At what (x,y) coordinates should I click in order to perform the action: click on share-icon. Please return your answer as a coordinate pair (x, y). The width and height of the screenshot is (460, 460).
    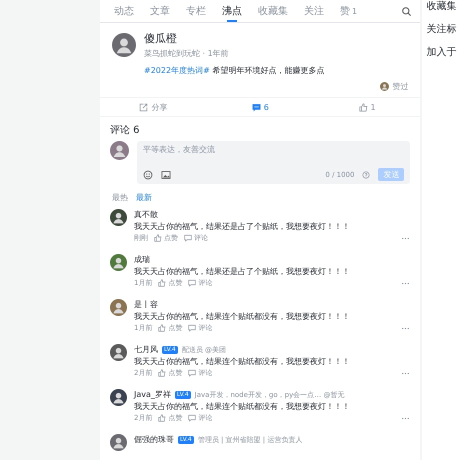
    Looking at the image, I should click on (143, 107).